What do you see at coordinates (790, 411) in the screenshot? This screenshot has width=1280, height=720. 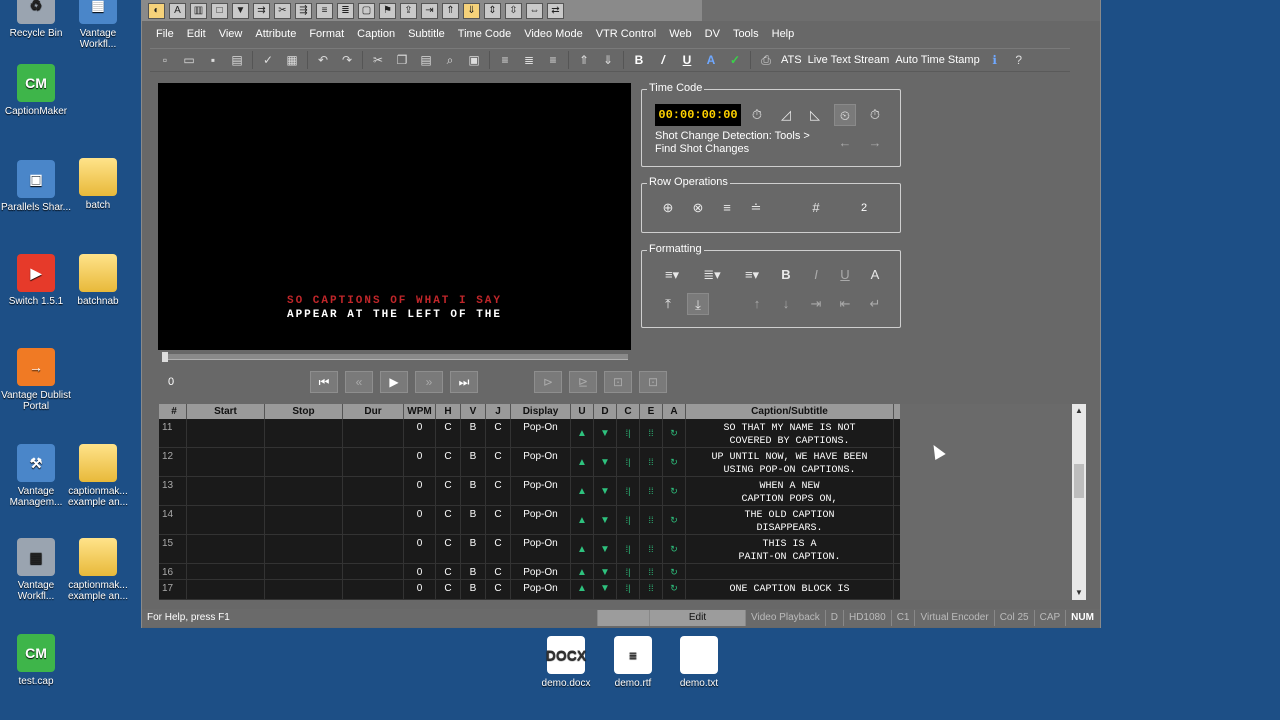 I see `col-header-caption: Caption/Subtitle` at bounding box center [790, 411].